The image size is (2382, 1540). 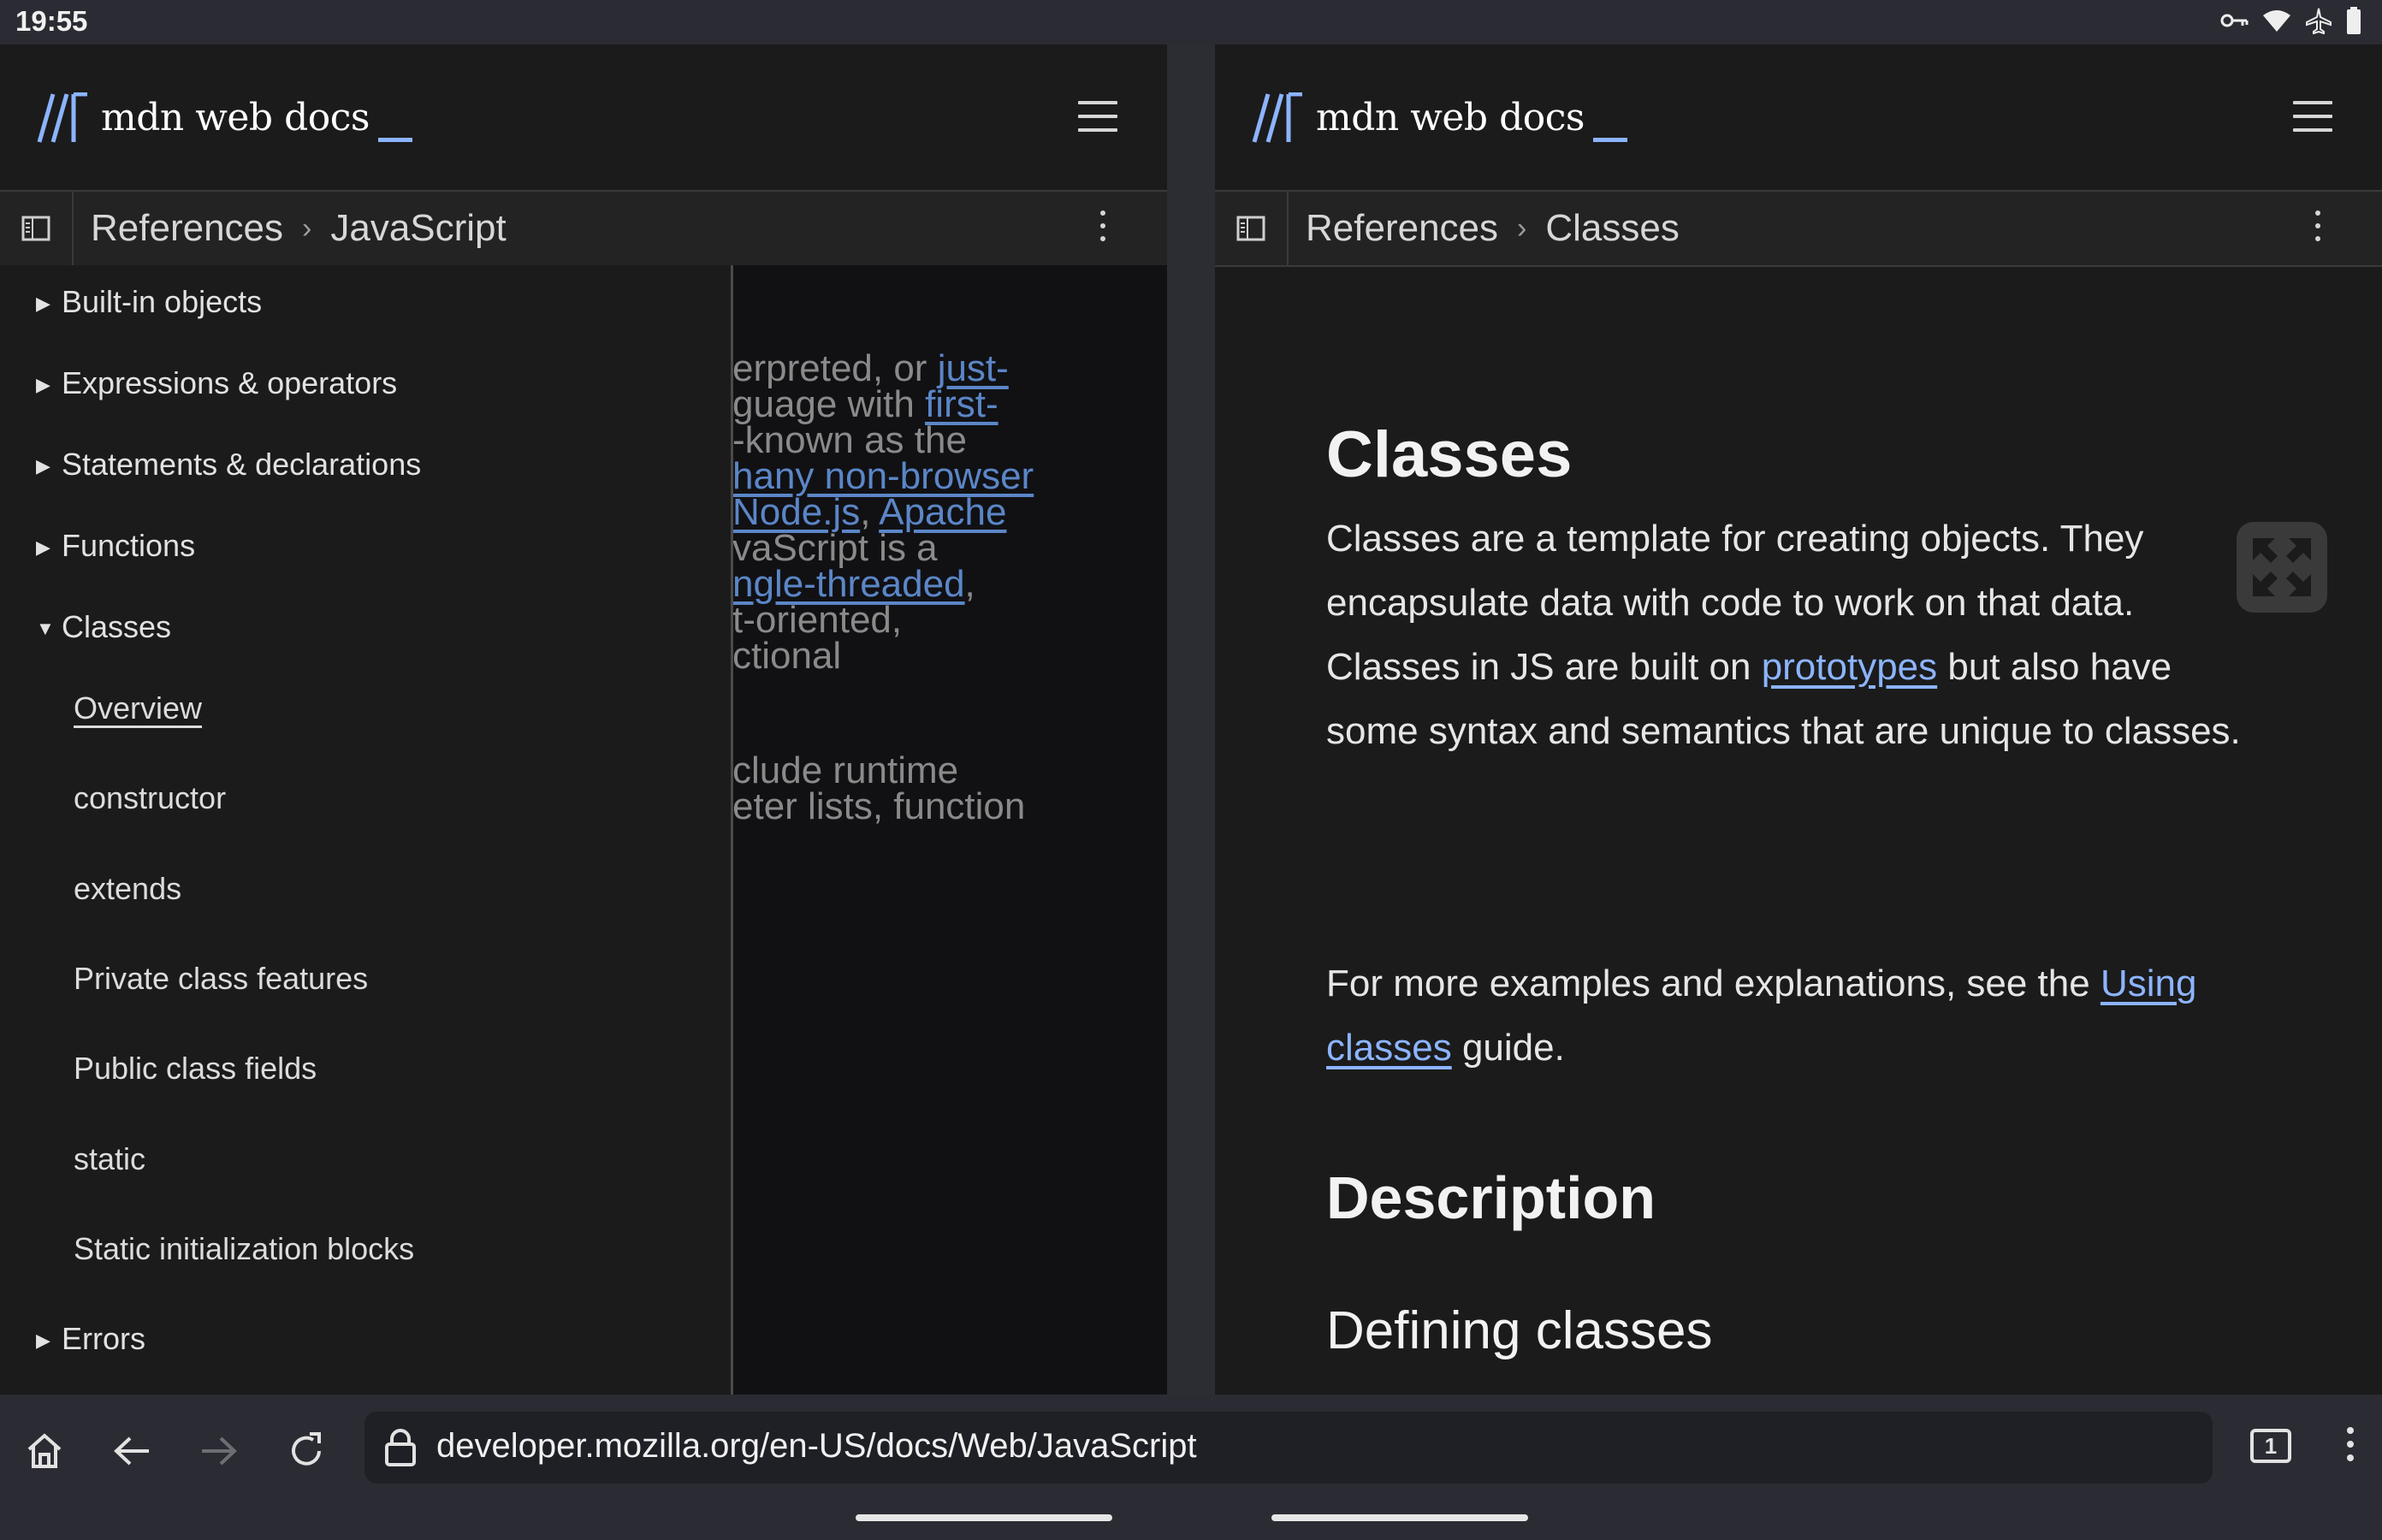 What do you see at coordinates (1519, 1330) in the screenshot?
I see `section-heading-defining-classes: Defining classes` at bounding box center [1519, 1330].